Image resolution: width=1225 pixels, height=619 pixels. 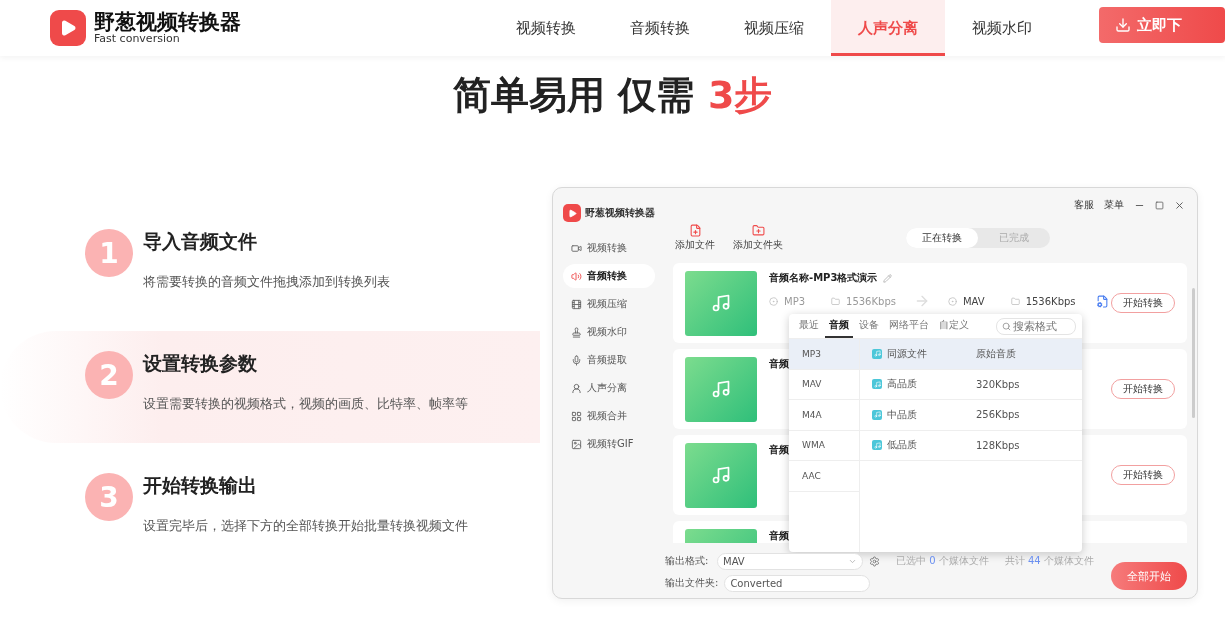 I want to click on sidebar-item: 视频压缩, so click(x=609, y=304).